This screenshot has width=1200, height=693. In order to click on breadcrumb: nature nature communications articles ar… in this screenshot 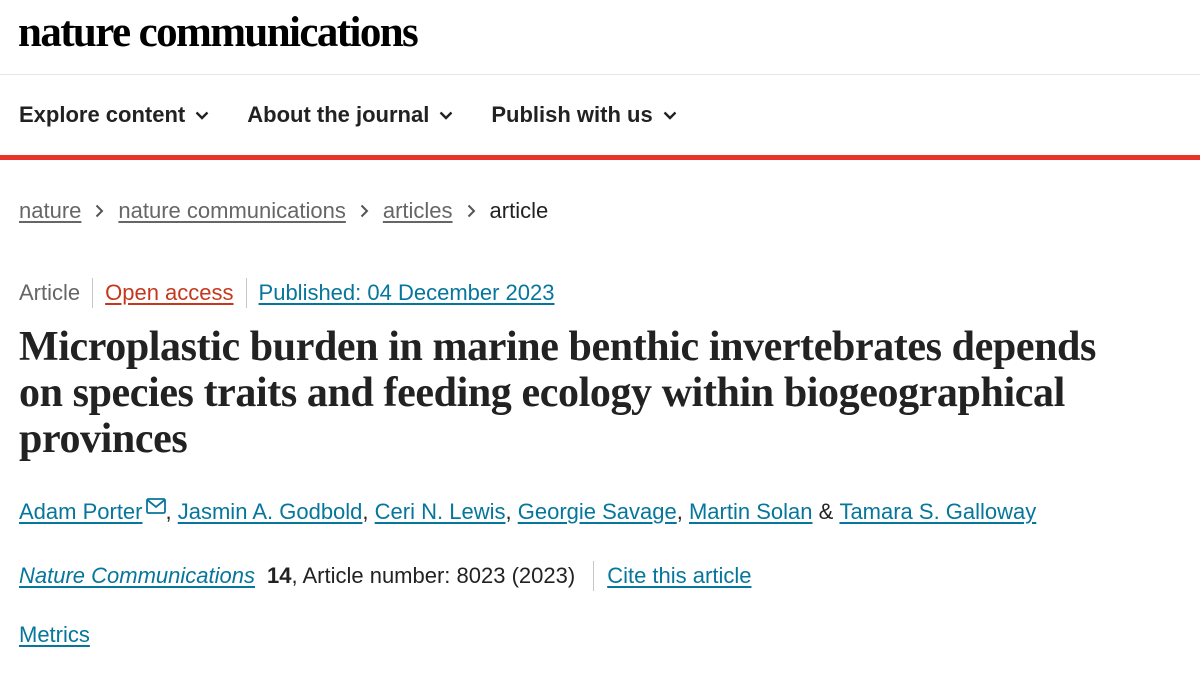, I will do `click(600, 211)`.